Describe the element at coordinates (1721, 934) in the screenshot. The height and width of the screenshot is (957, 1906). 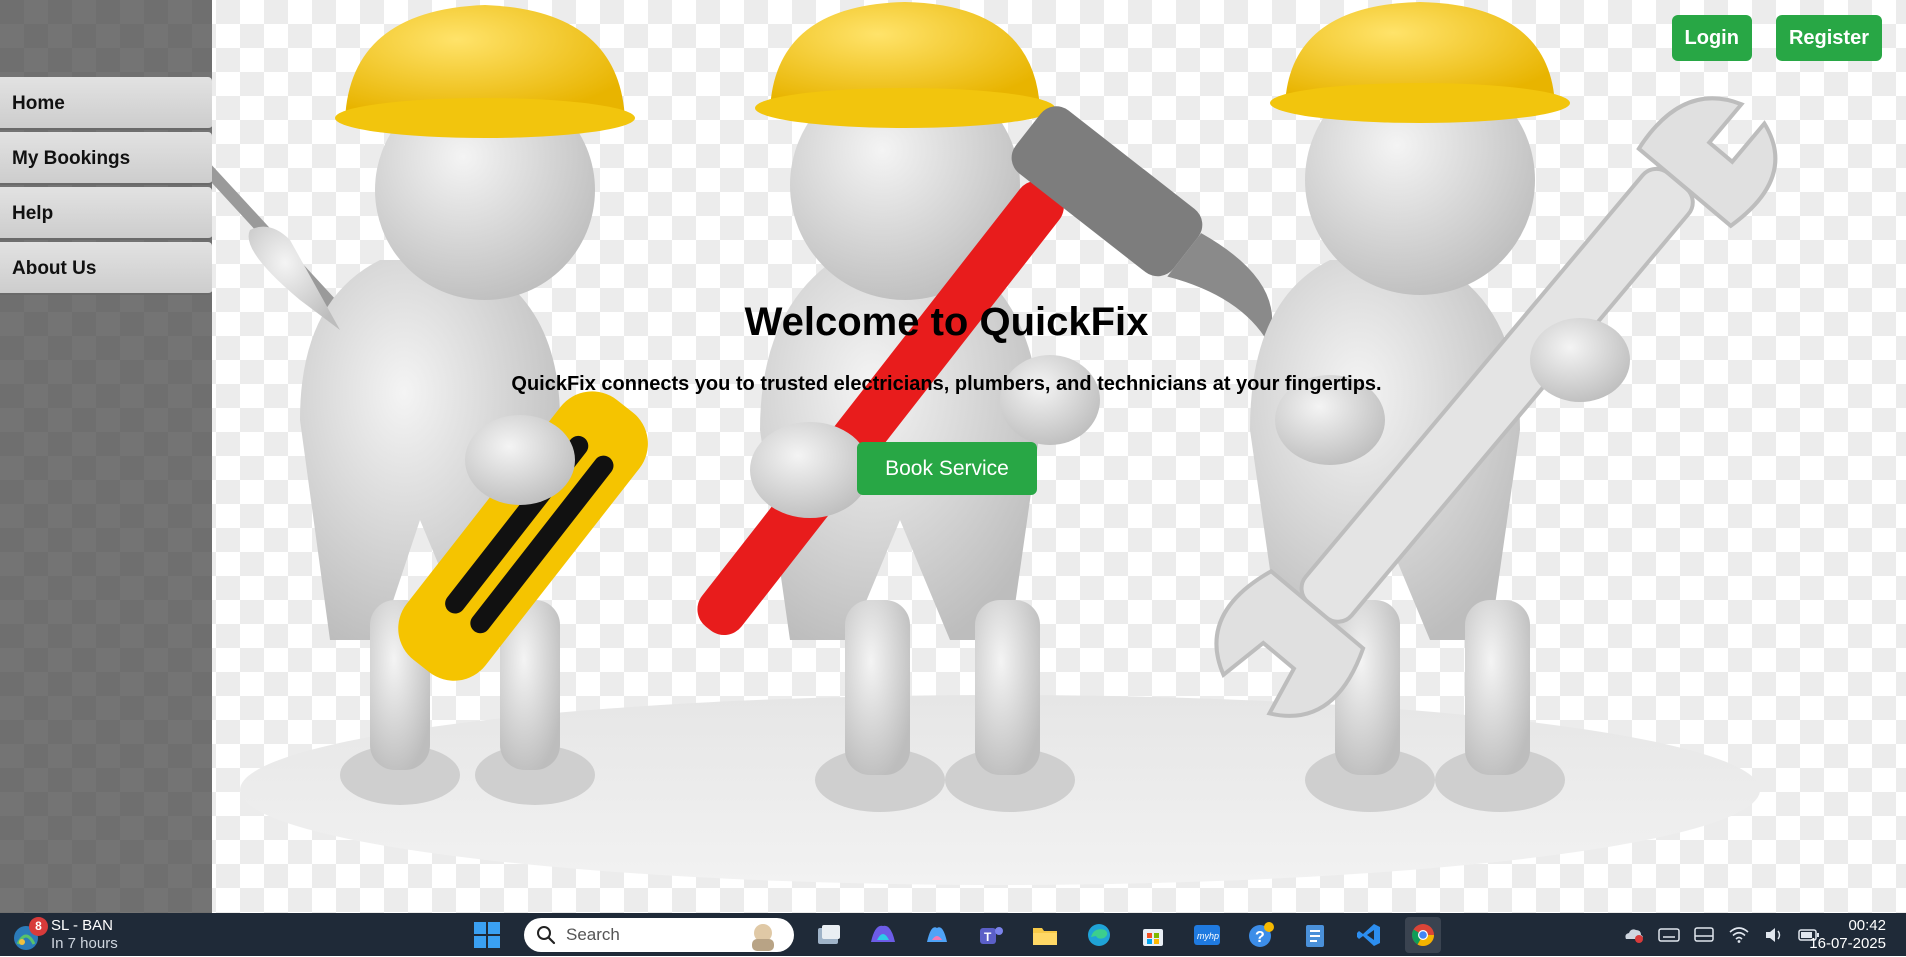
I see `system-tray` at that location.